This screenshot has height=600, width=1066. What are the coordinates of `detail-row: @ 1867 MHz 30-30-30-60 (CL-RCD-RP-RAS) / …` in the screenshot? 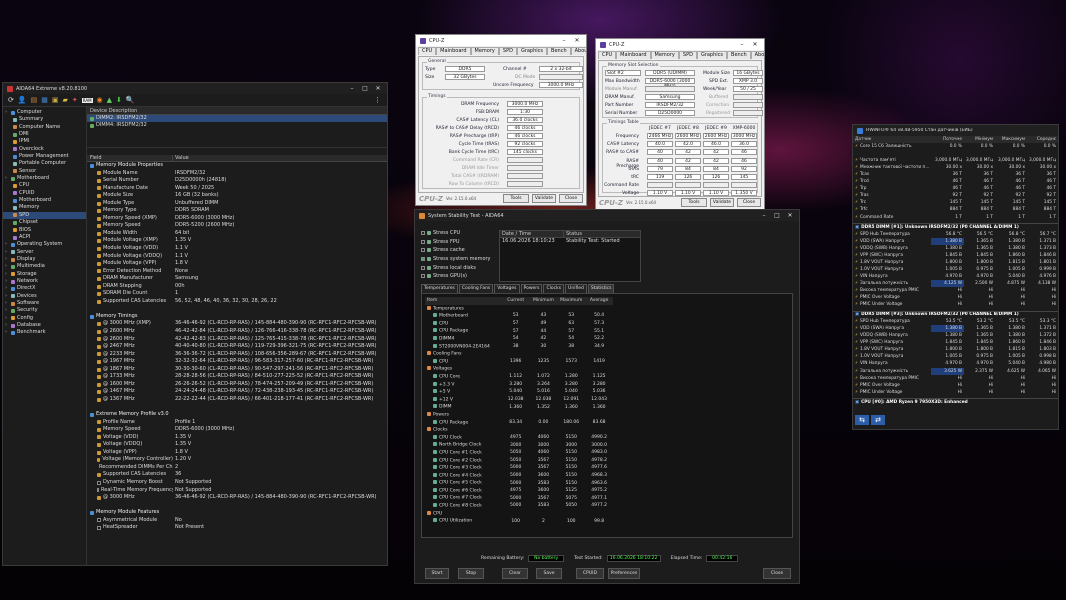 It's located at (237, 370).